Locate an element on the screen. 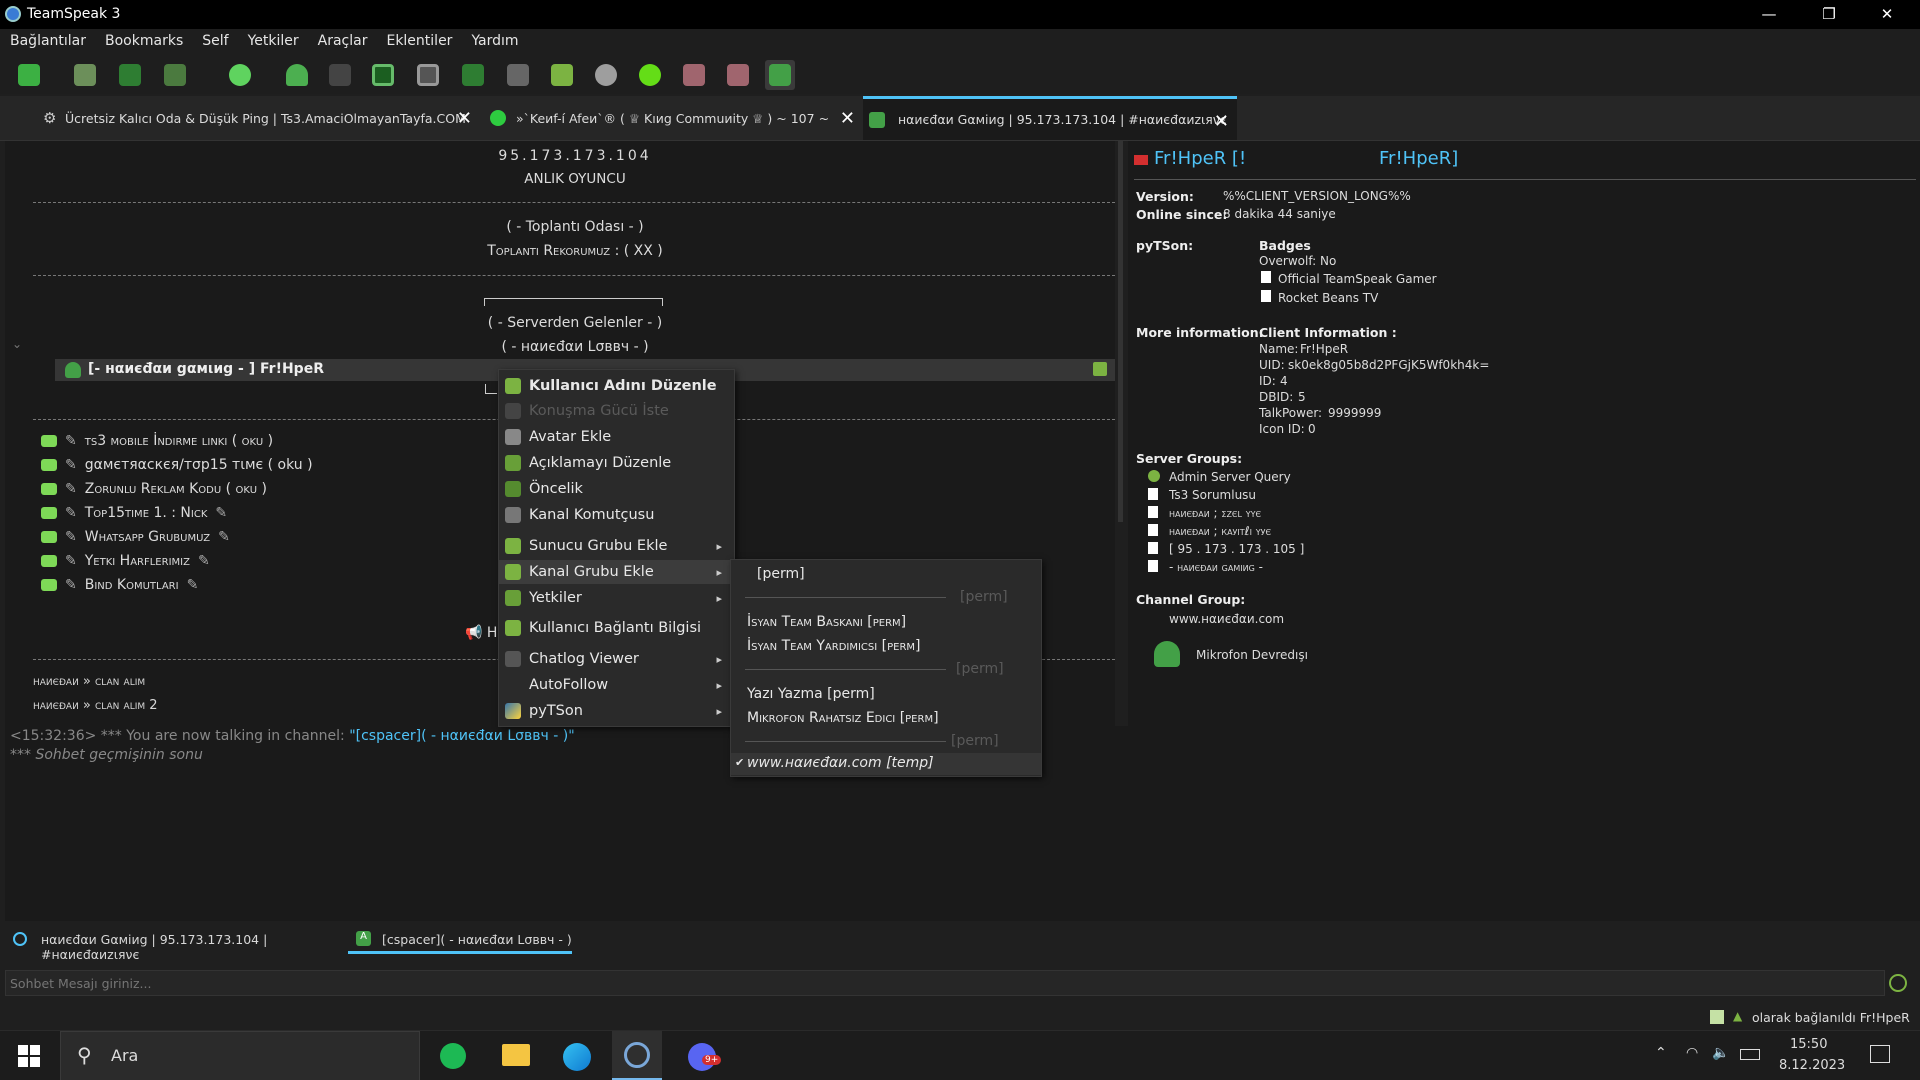  notification-center-icon is located at coordinates (1880, 1054).